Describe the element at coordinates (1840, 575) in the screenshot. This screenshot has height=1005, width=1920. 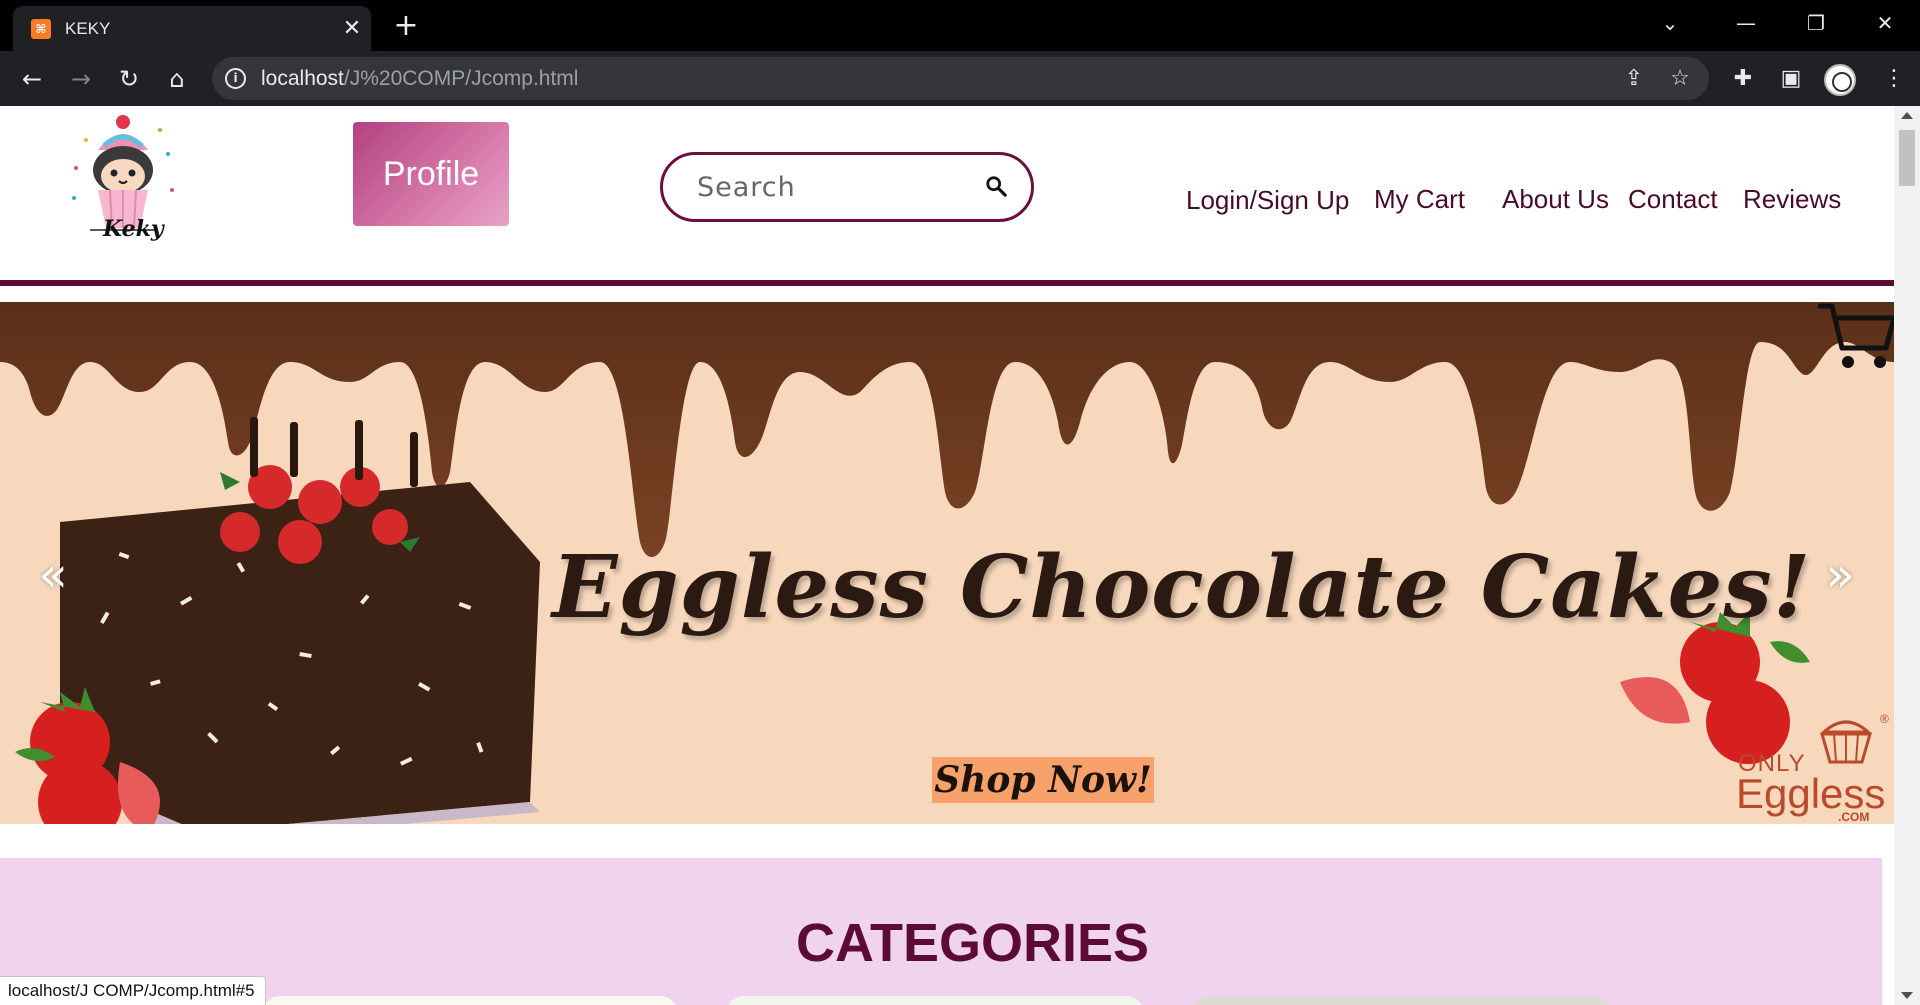
I see `carousel-next-icon: »` at that location.